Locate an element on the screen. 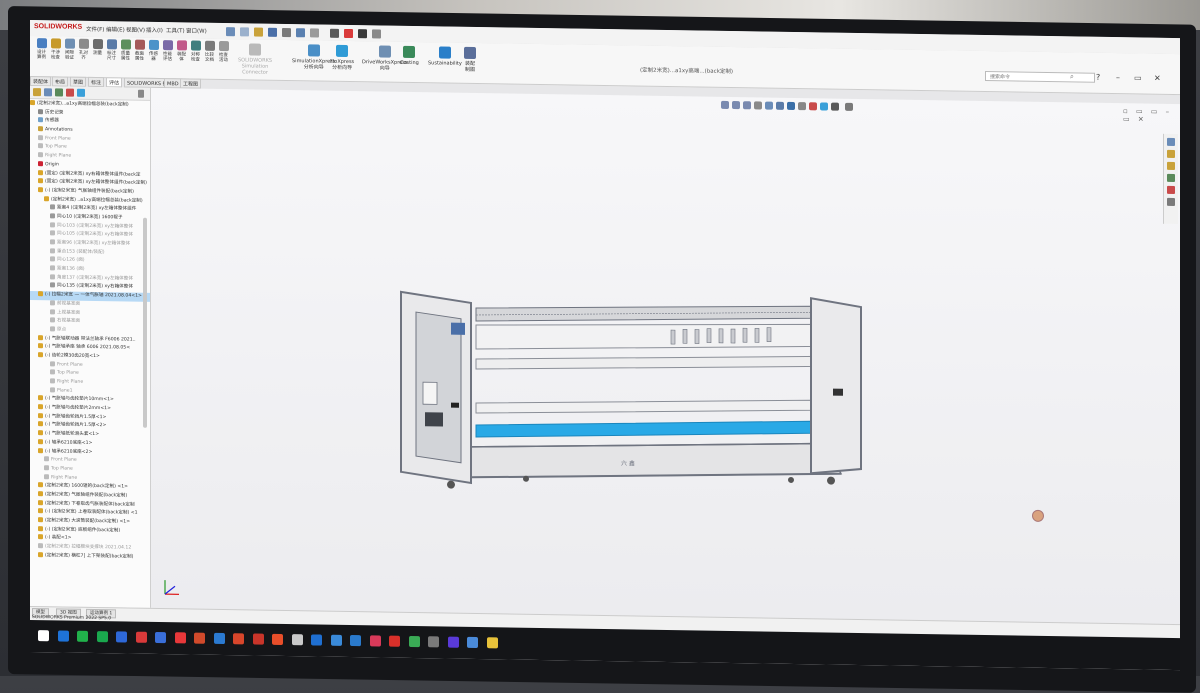 This screenshot has width=1200, height=693. evaluate-command-button: 传感 器 is located at coordinates (153, 51).